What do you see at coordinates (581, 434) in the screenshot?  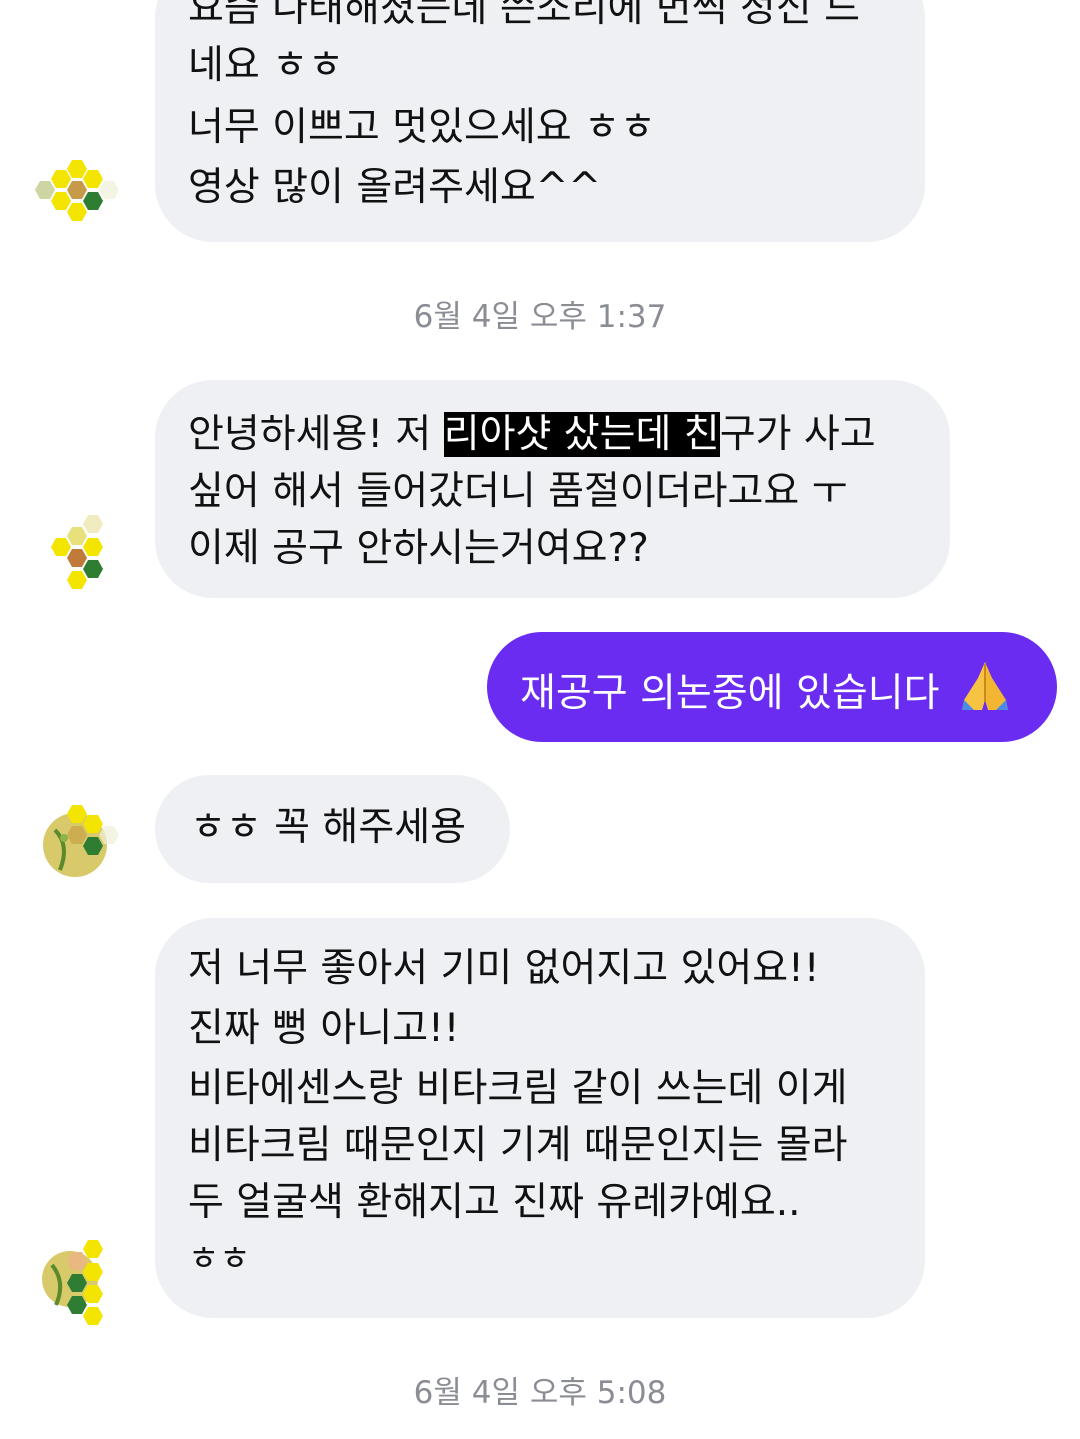 I see `highlighted-text: 리아샷 샀는데 친` at bounding box center [581, 434].